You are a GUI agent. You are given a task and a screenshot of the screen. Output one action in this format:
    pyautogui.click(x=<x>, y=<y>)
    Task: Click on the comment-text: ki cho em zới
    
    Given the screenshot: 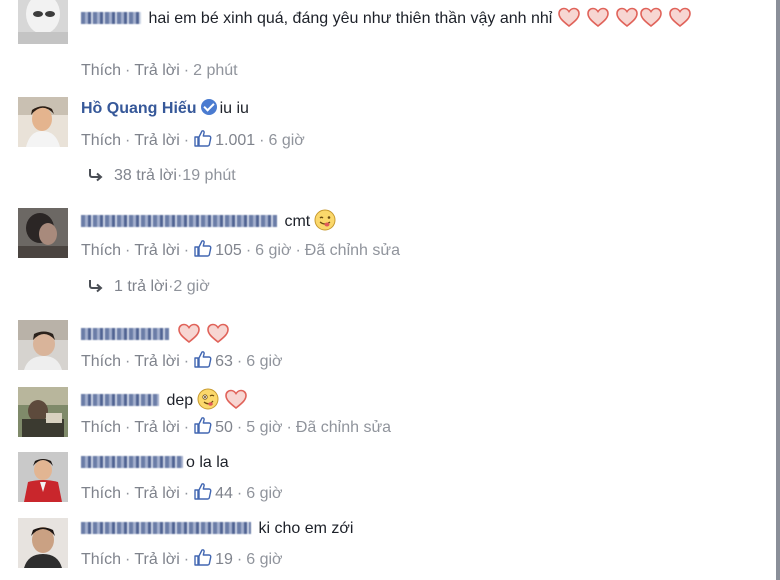 What is the action you would take?
    pyautogui.click(x=306, y=528)
    